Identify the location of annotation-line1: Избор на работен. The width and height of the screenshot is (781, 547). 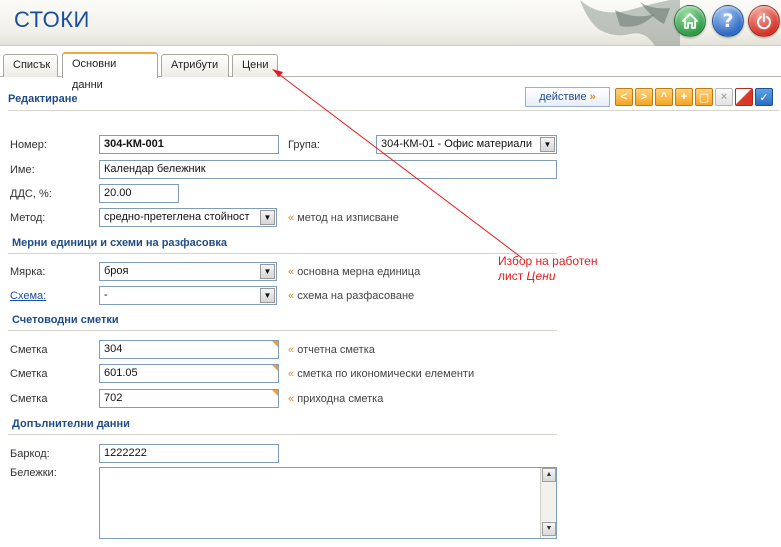
(548, 261).